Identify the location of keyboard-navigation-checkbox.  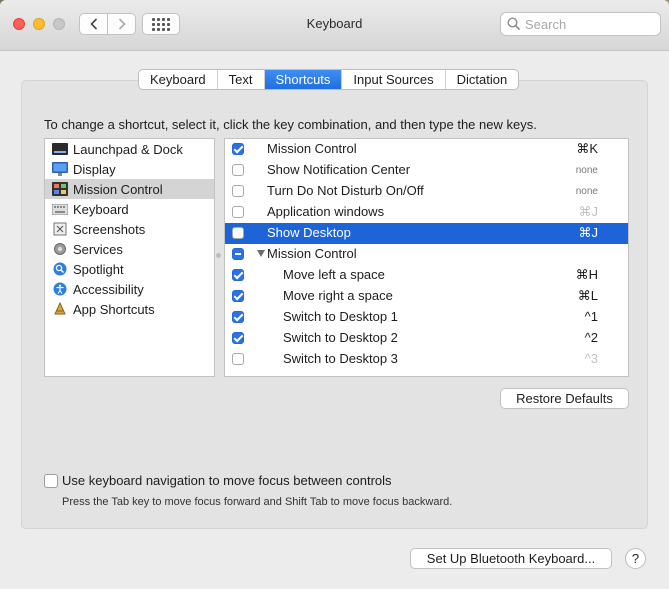
(51, 481).